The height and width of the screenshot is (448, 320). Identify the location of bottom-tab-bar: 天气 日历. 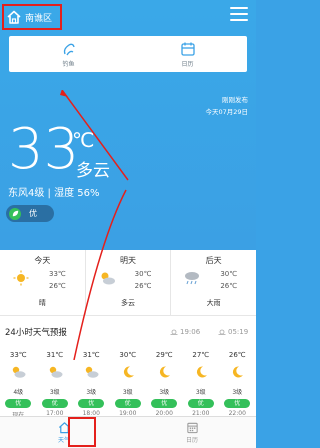
(128, 432).